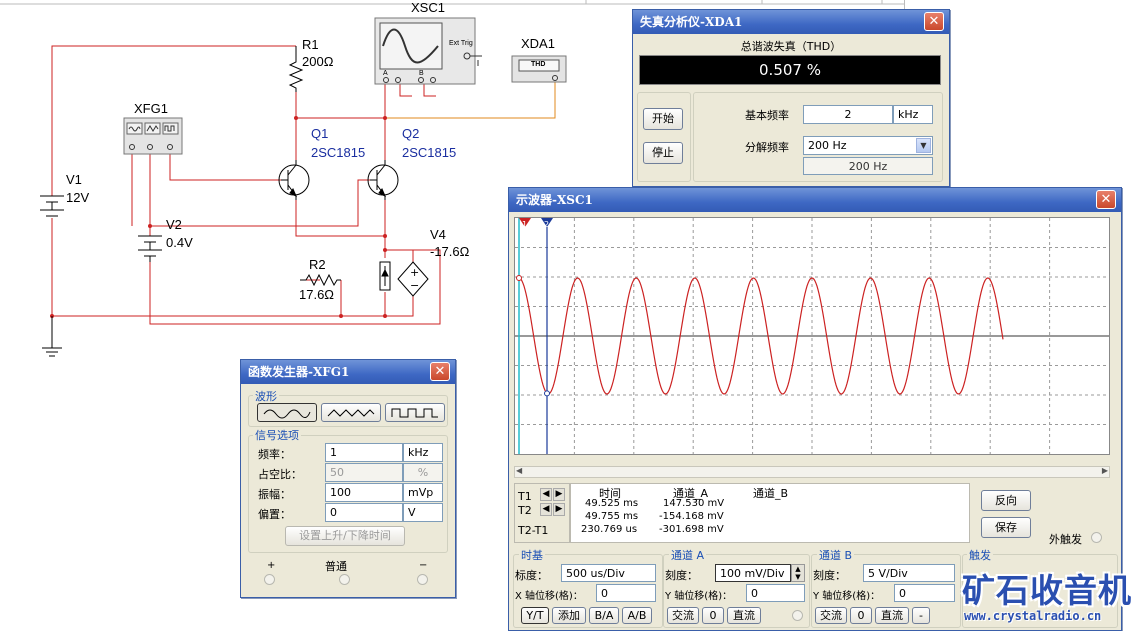 This screenshot has height=631, width=1131. I want to click on amplitude-unit: mVp, so click(423, 492).